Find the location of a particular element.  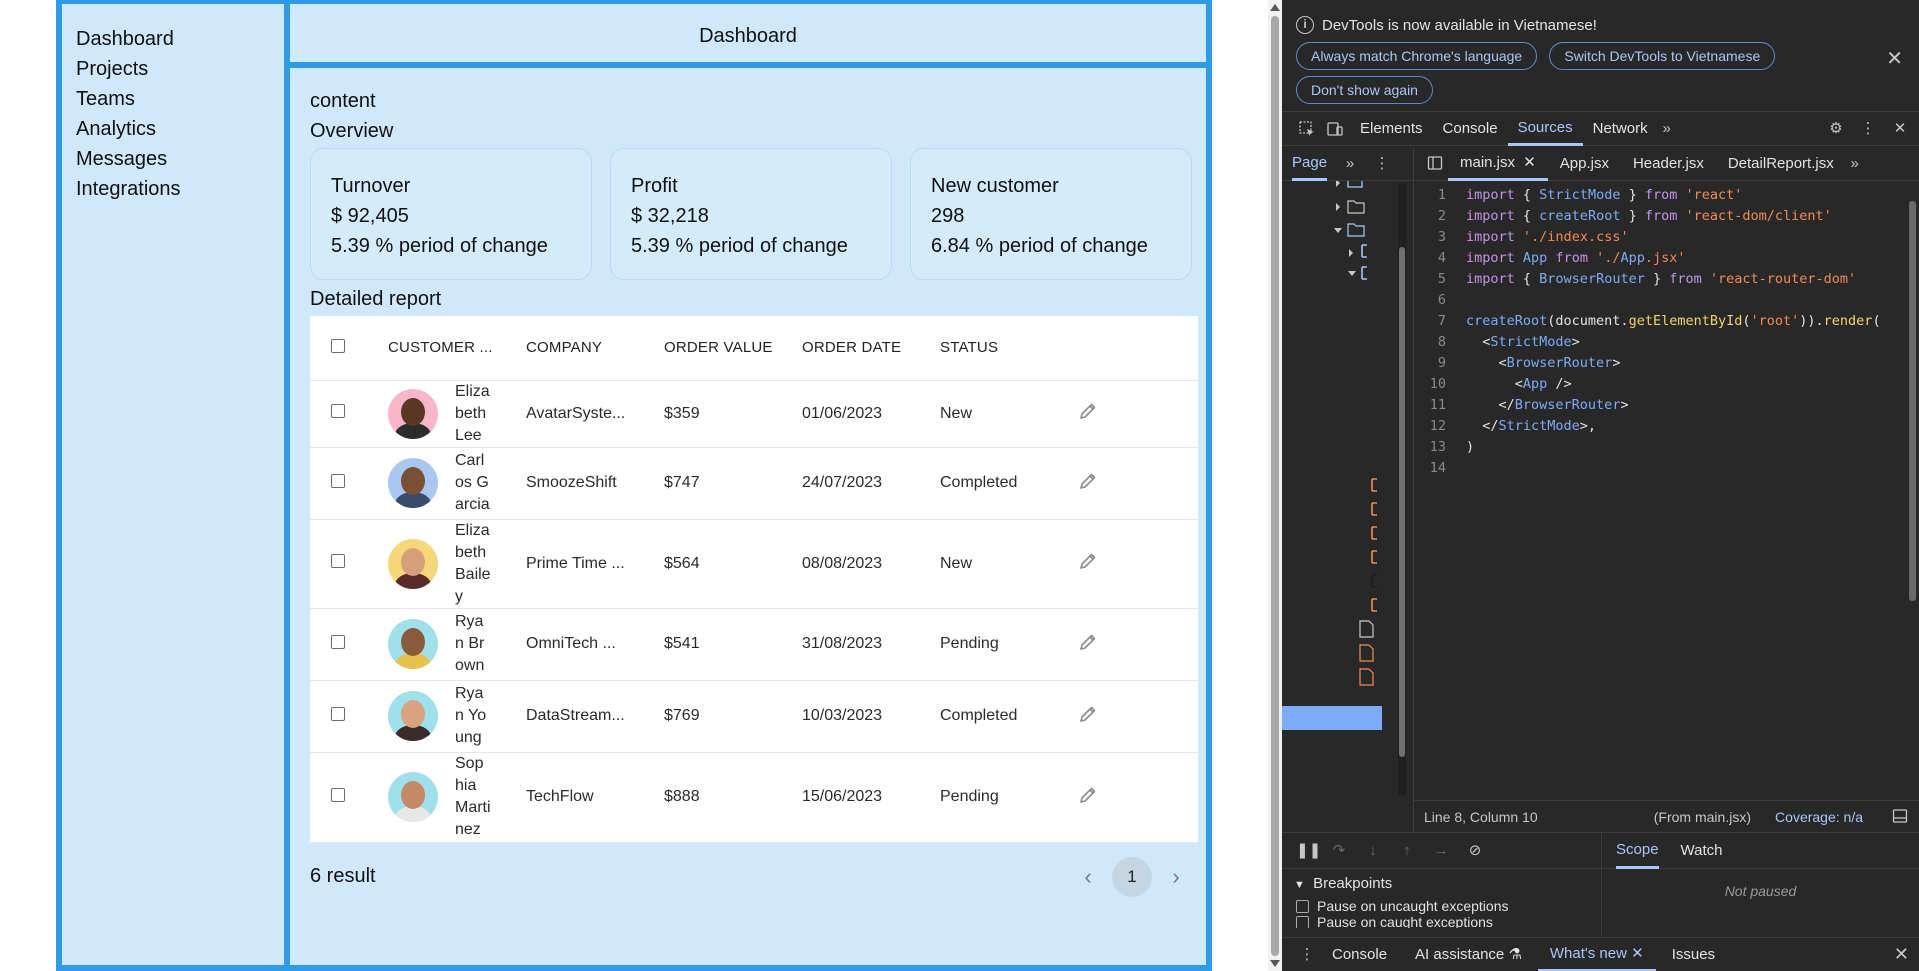

editor-scrollbar is located at coordinates (1912, 488).